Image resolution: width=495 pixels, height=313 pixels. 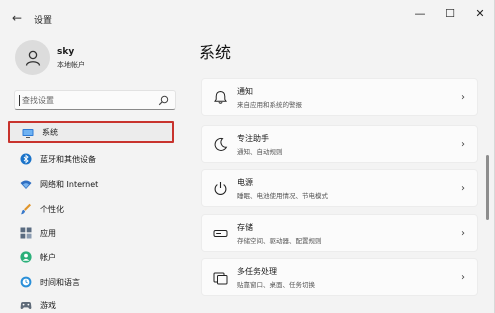 What do you see at coordinates (28, 133) in the screenshot?
I see `monitor-icon` at bounding box center [28, 133].